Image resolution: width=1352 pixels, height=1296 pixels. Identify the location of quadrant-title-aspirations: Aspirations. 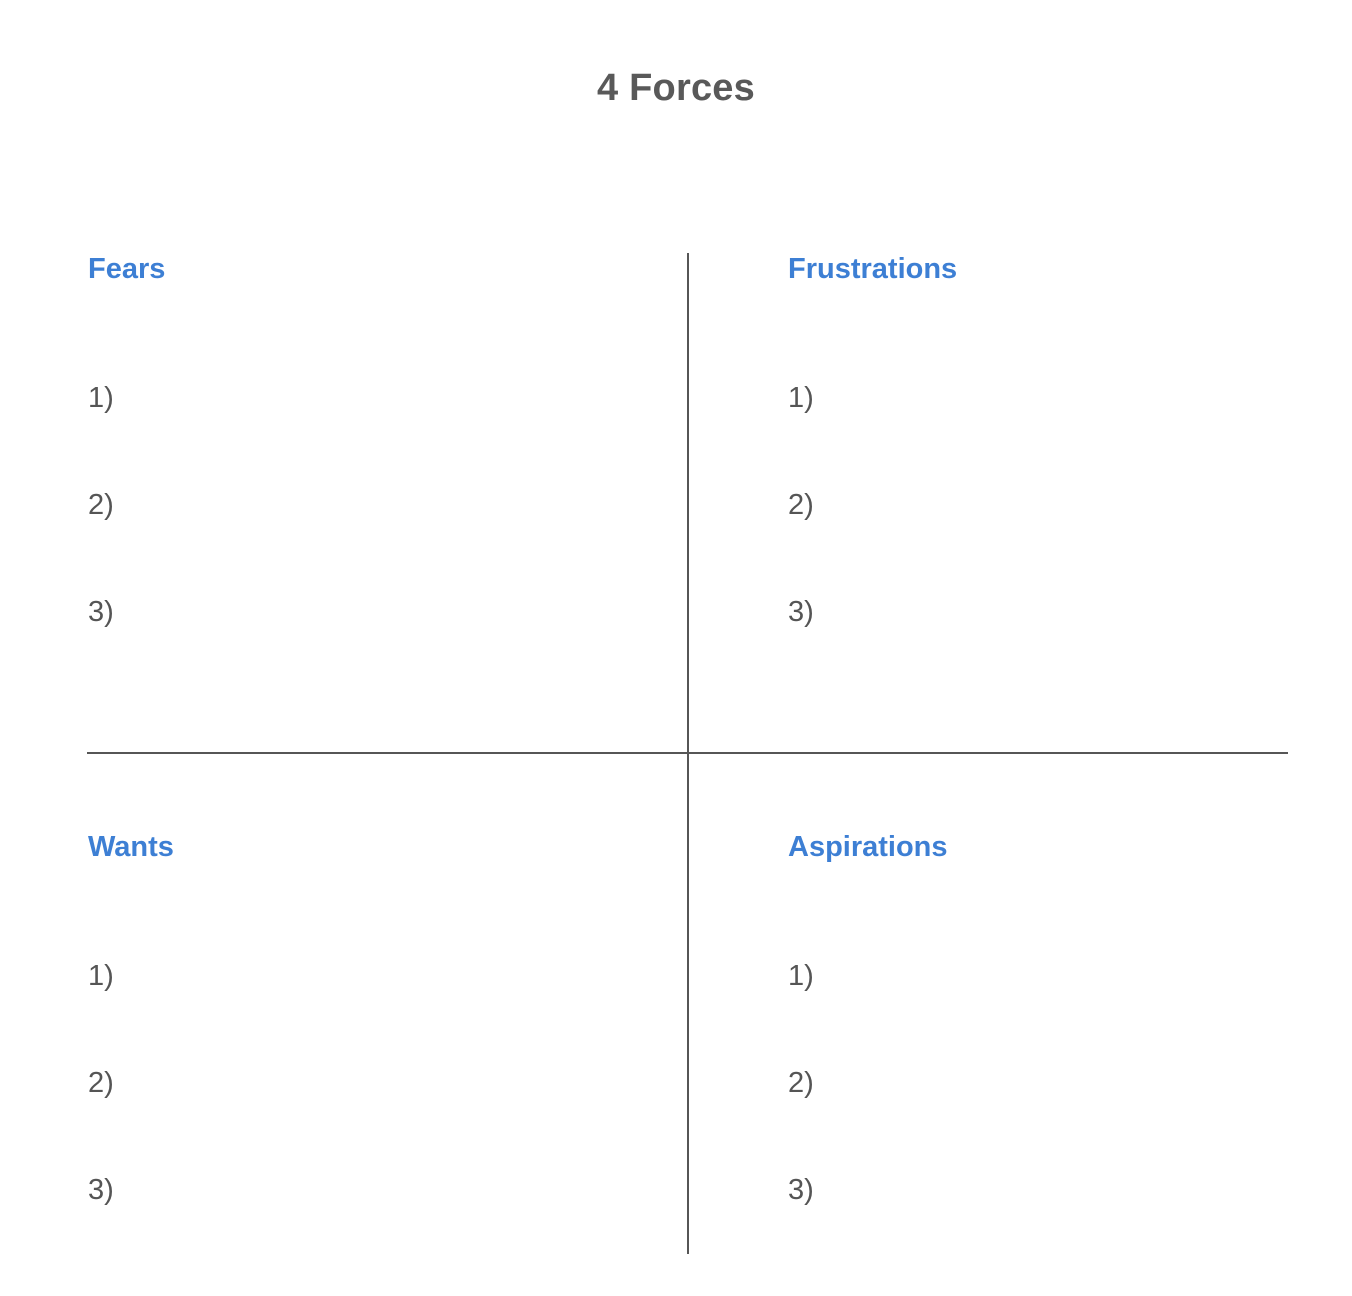
(868, 847).